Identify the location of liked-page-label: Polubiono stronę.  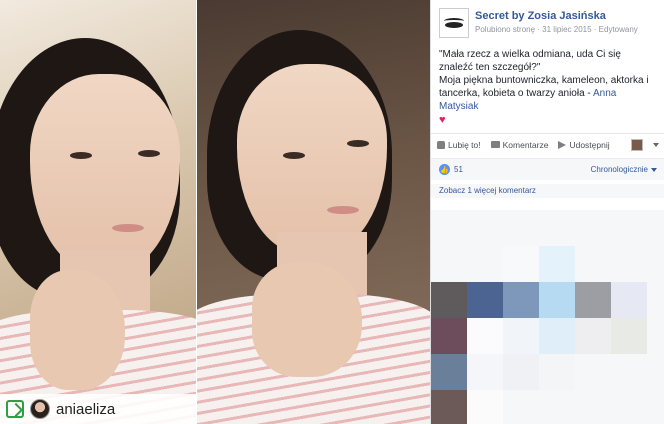
(505, 29).